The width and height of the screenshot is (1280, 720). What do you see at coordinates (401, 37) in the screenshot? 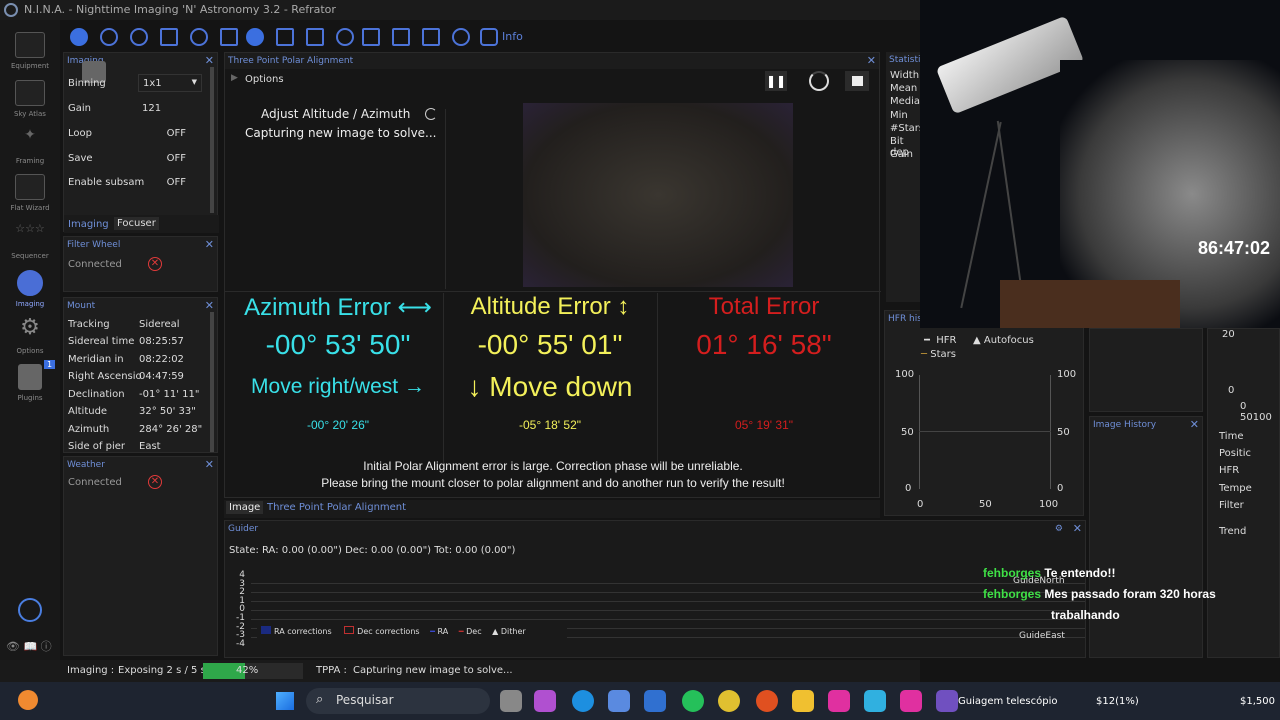
I see `histogram-icon` at bounding box center [401, 37].